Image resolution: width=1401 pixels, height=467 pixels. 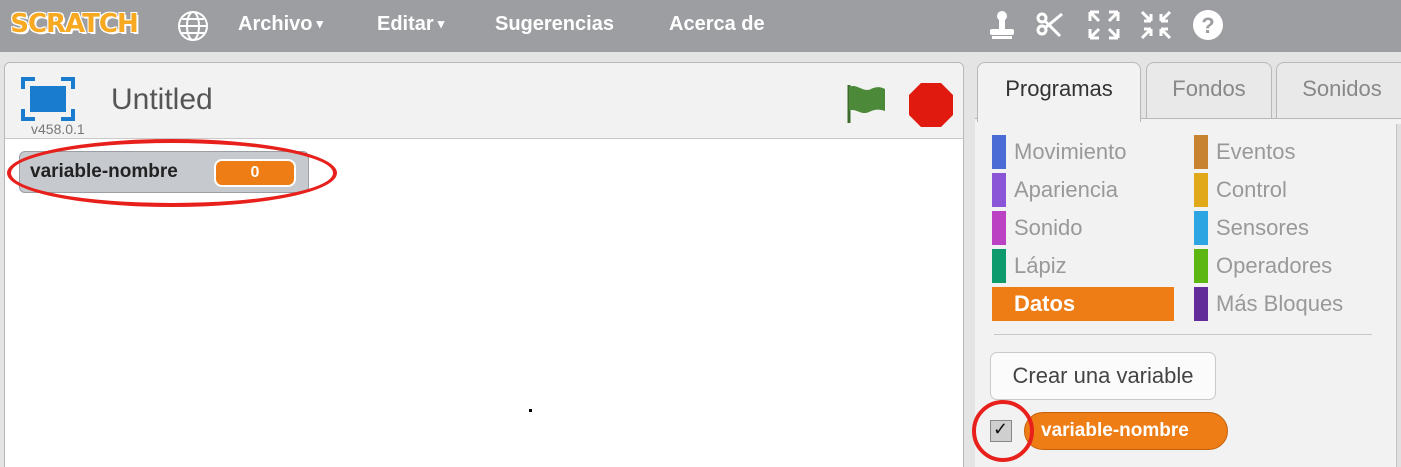 I want to click on stage-header: Untitled v458.0.1, so click(x=484, y=101).